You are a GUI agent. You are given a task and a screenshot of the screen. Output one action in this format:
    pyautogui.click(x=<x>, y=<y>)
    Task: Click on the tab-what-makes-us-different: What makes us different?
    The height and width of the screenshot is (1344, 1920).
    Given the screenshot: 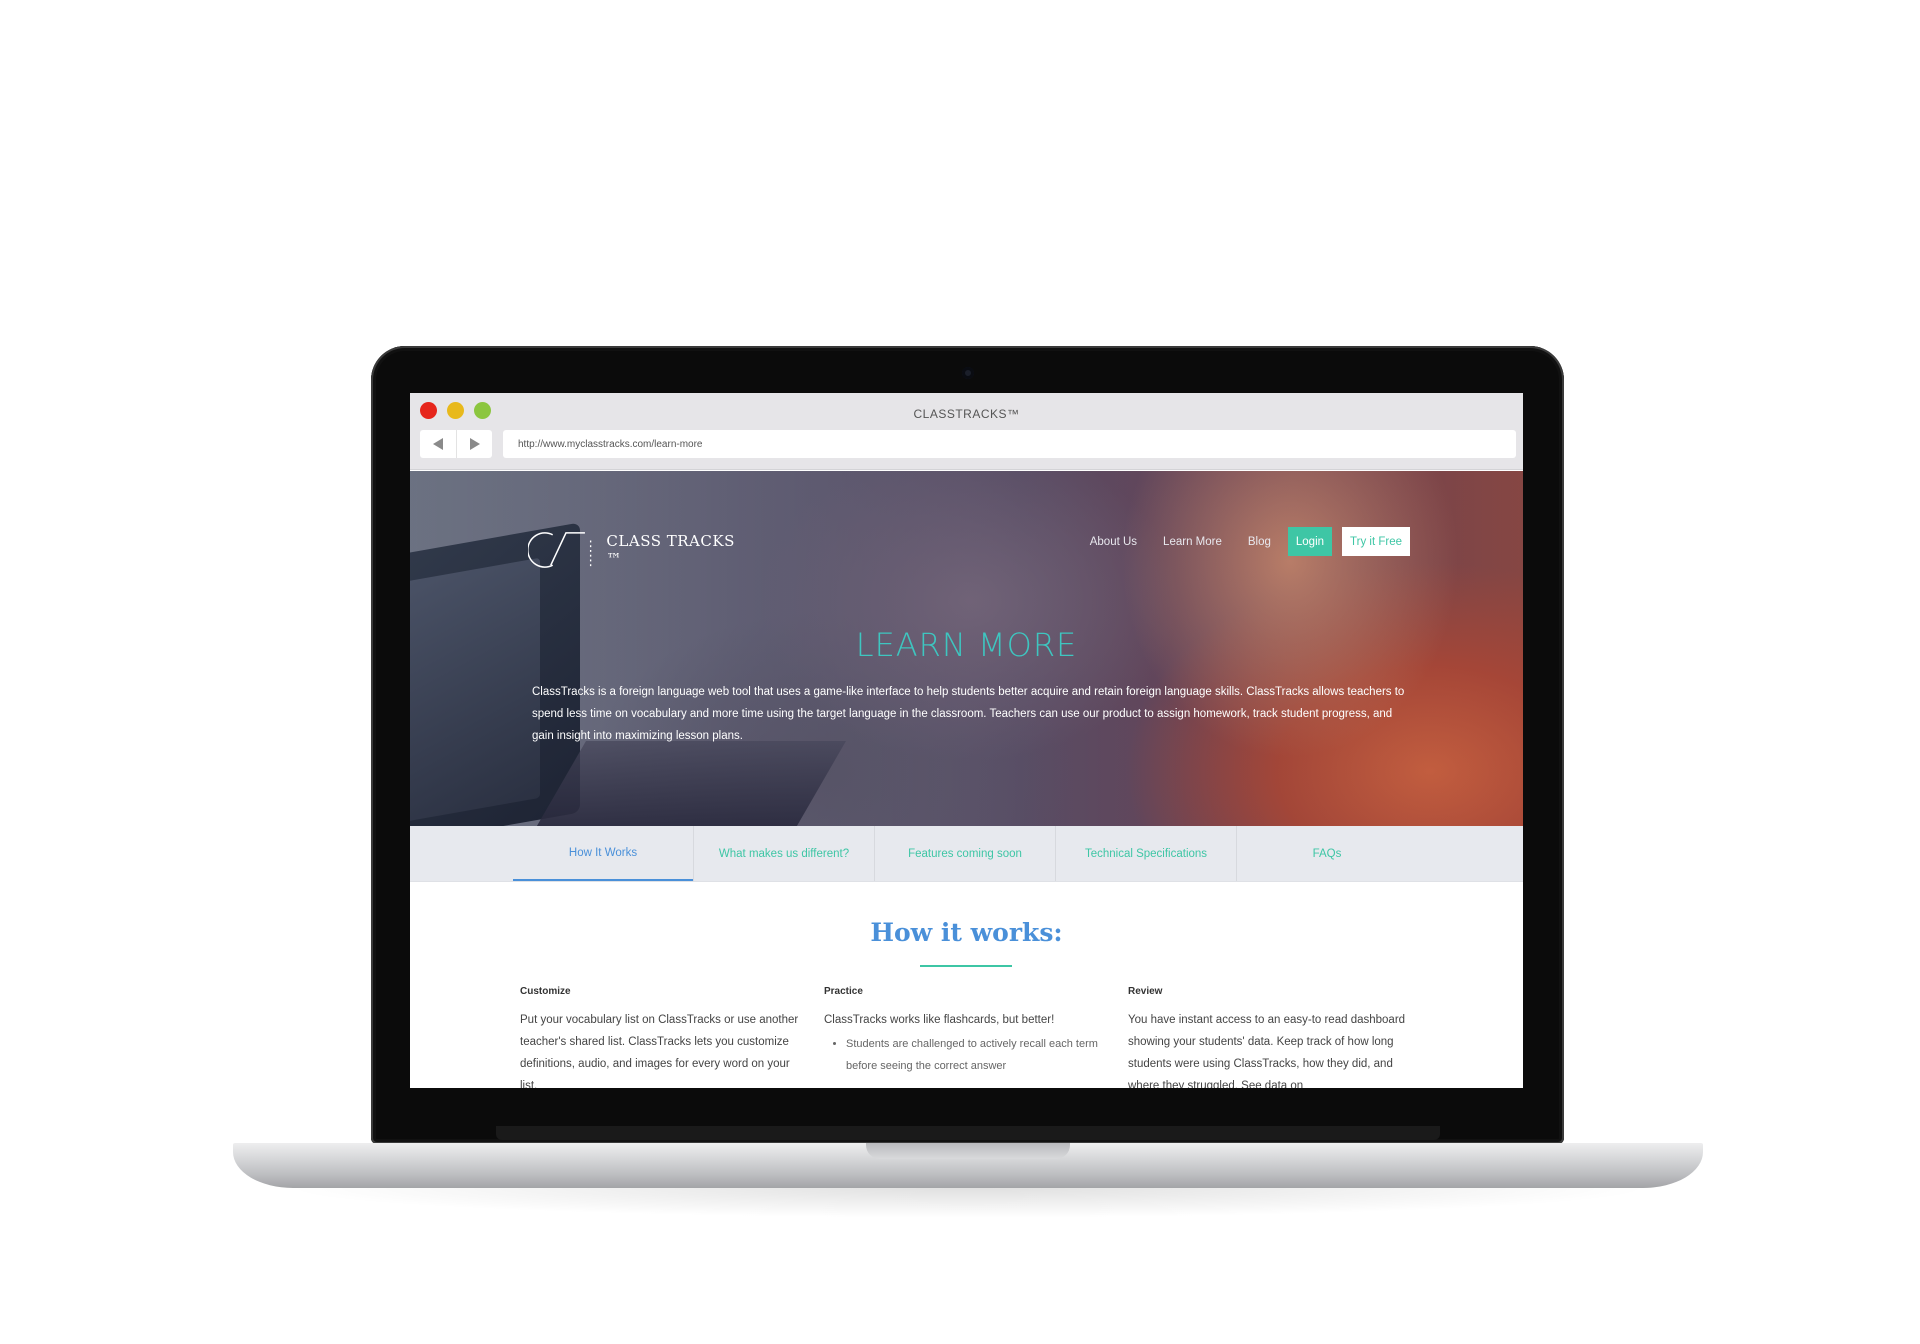 What is the action you would take?
    pyautogui.click(x=784, y=853)
    